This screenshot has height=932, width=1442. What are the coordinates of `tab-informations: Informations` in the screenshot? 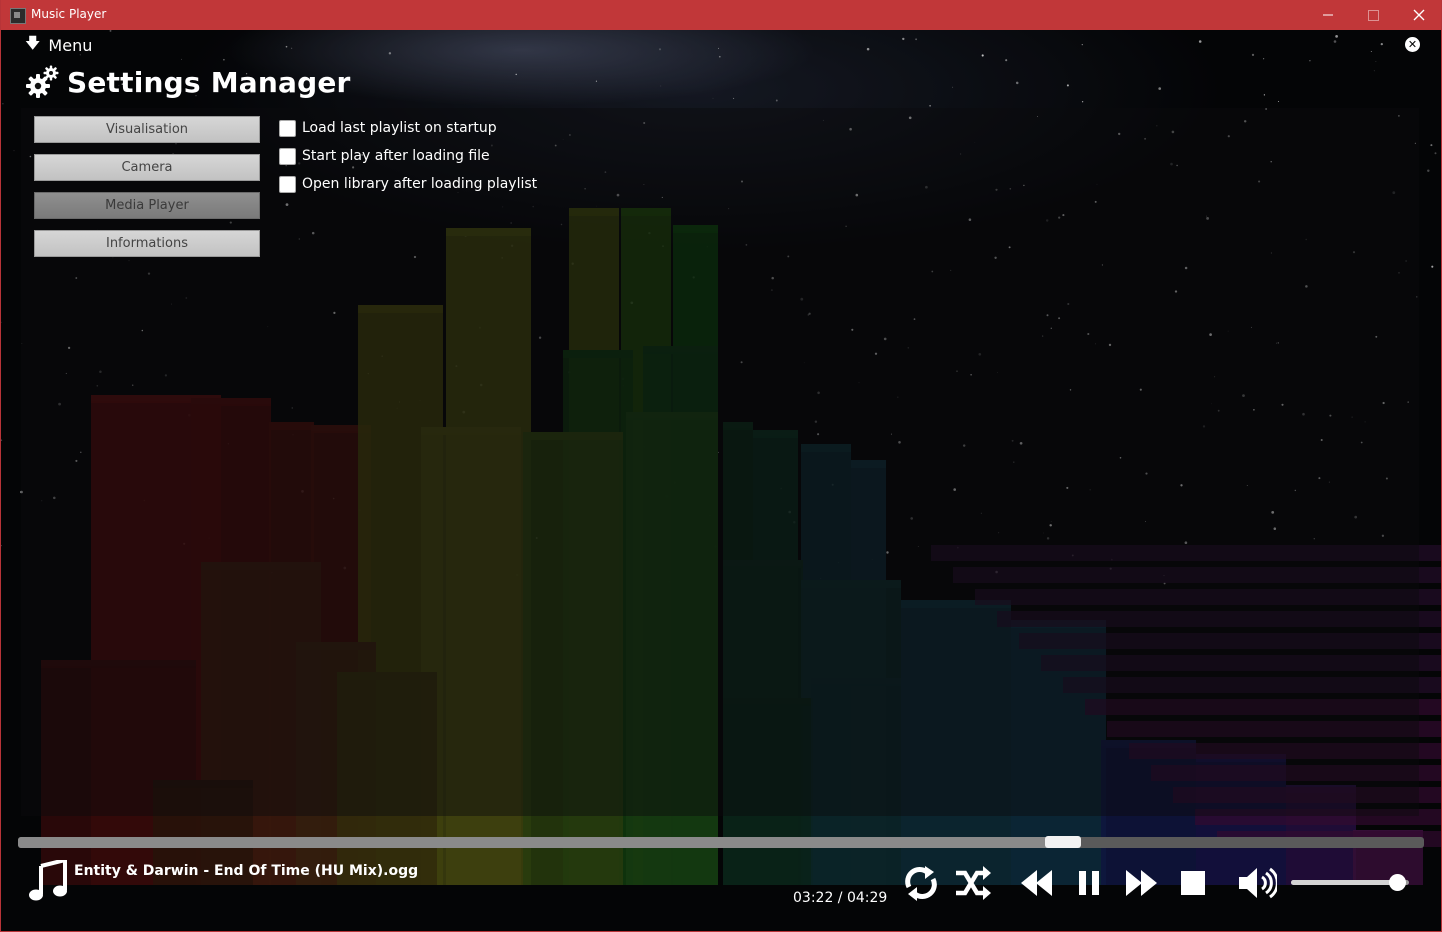 It's located at (147, 243).